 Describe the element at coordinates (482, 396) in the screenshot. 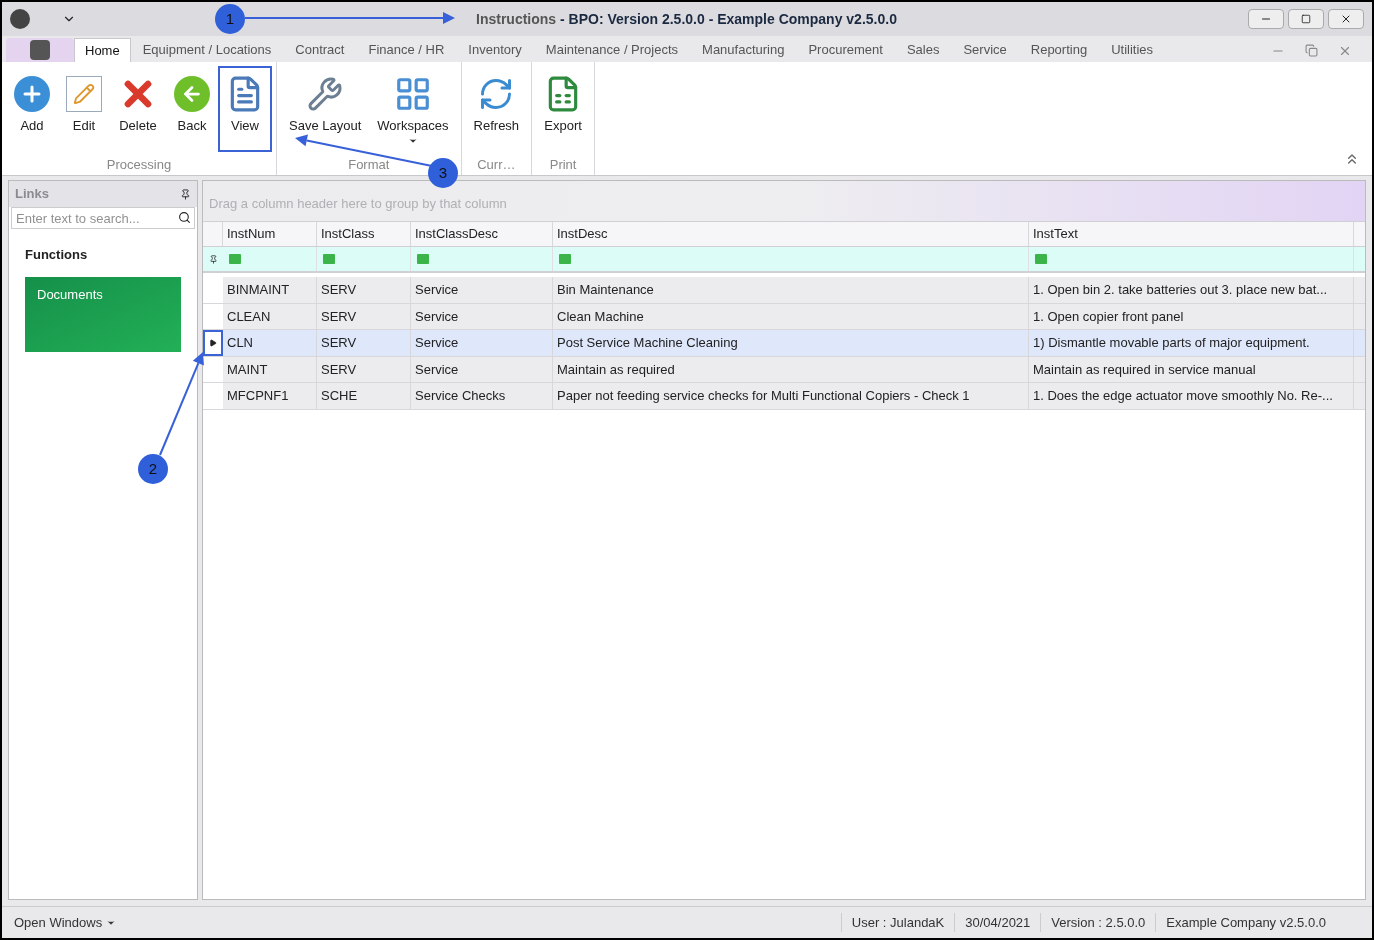

I see `table-cell: Service Checks` at that location.